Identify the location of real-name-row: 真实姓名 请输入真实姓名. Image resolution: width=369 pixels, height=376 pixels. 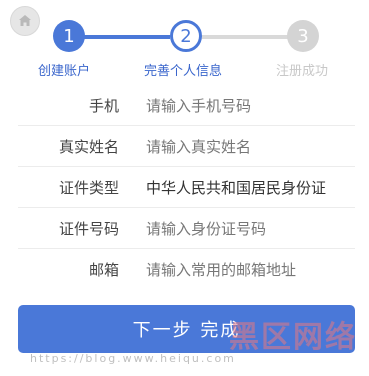
(186, 146).